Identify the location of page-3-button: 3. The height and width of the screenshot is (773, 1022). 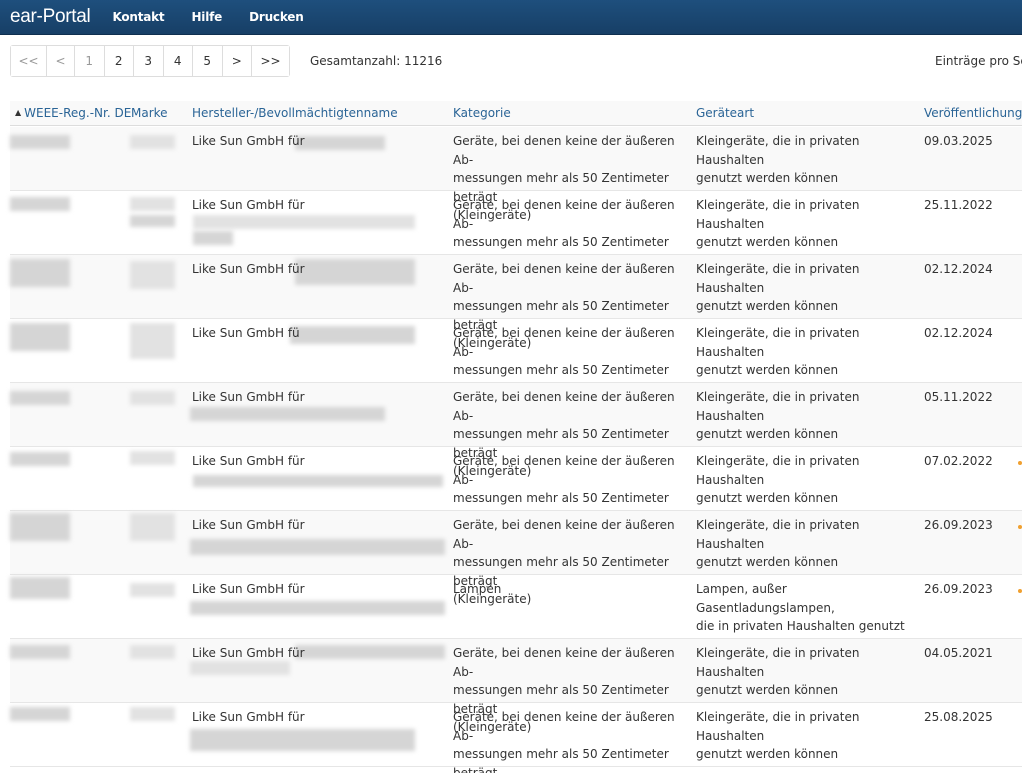
(149, 61).